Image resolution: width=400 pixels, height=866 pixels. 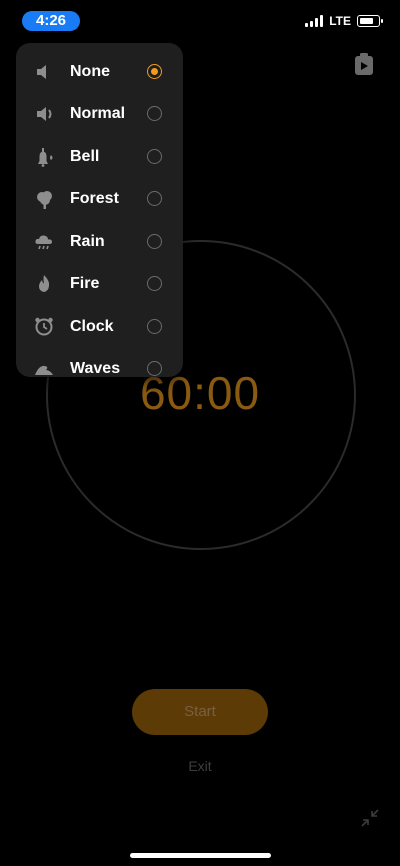 What do you see at coordinates (45, 114) in the screenshot?
I see `speaker-icon` at bounding box center [45, 114].